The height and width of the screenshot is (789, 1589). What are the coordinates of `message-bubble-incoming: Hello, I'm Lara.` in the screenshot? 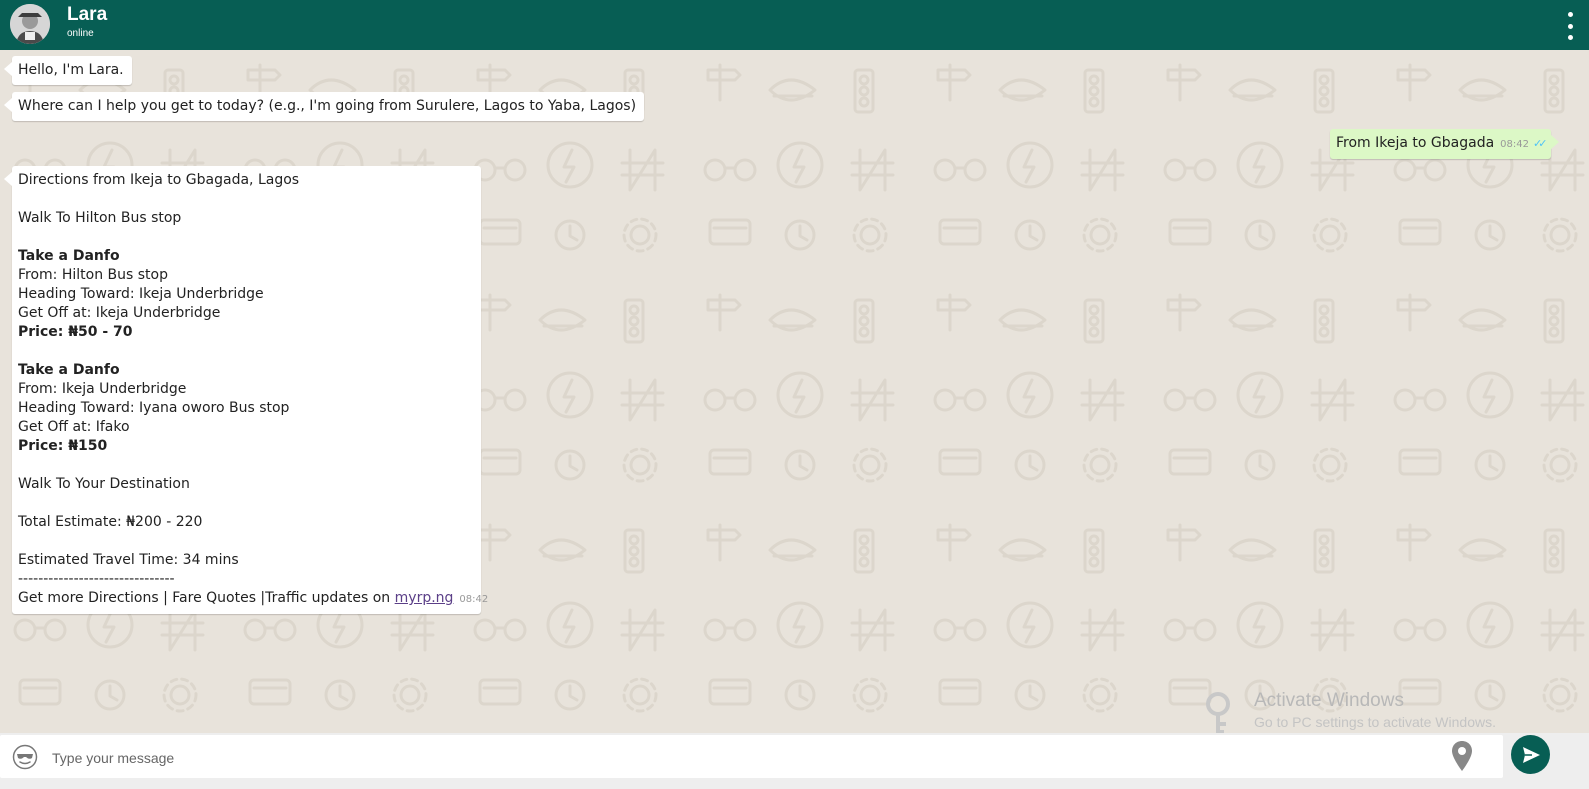 It's located at (68, 70).